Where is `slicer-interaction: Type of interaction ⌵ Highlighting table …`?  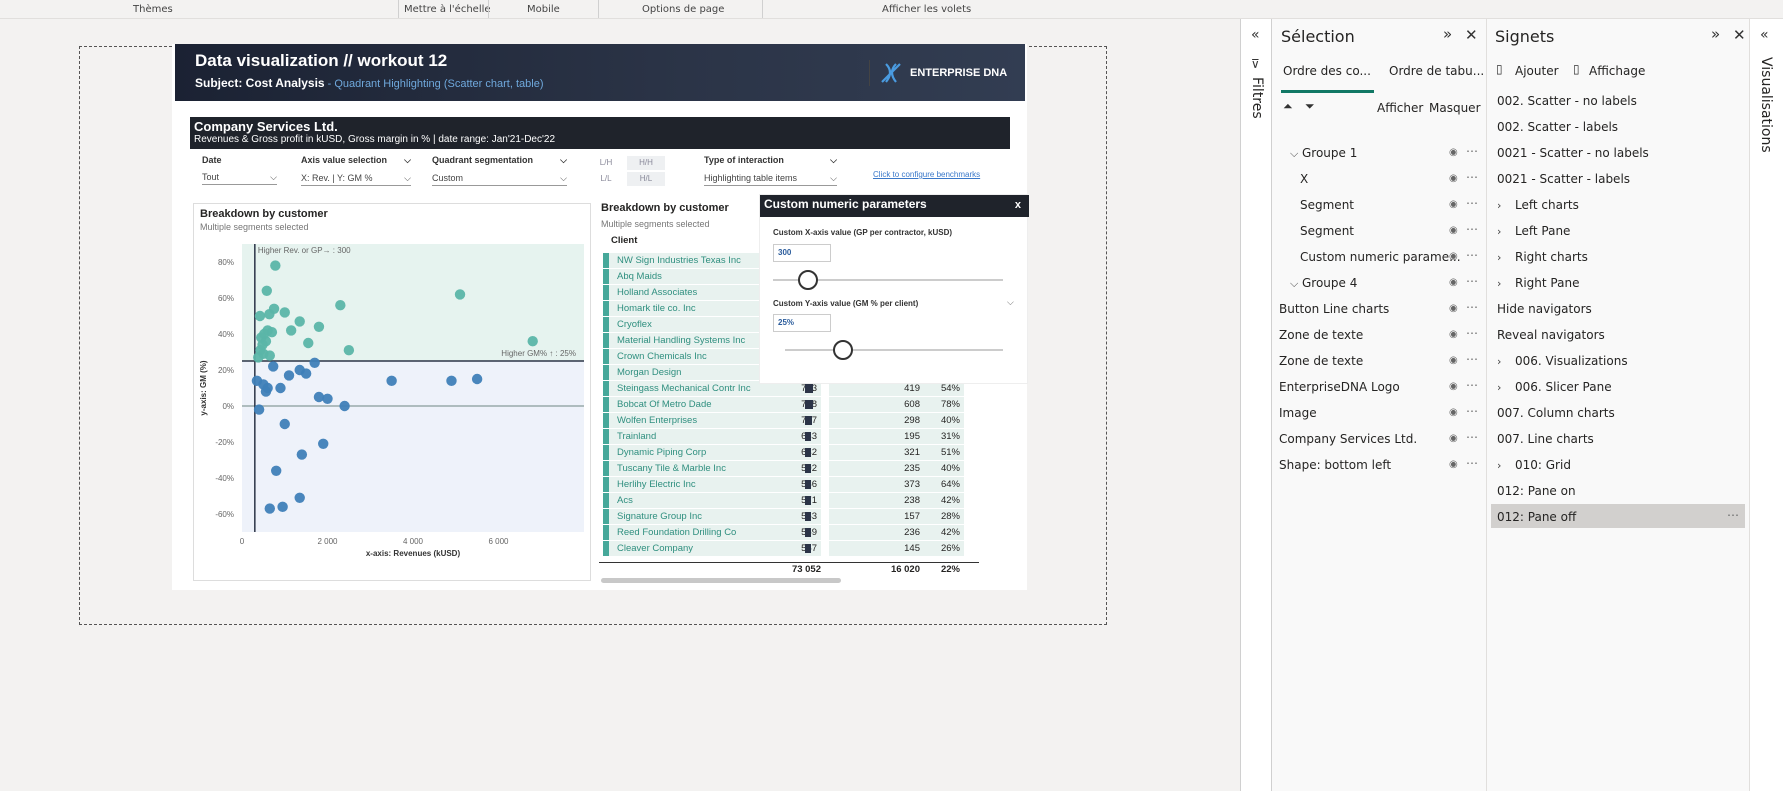
slicer-interaction: Type of interaction ⌵ Highlighting table … is located at coordinates (770, 170).